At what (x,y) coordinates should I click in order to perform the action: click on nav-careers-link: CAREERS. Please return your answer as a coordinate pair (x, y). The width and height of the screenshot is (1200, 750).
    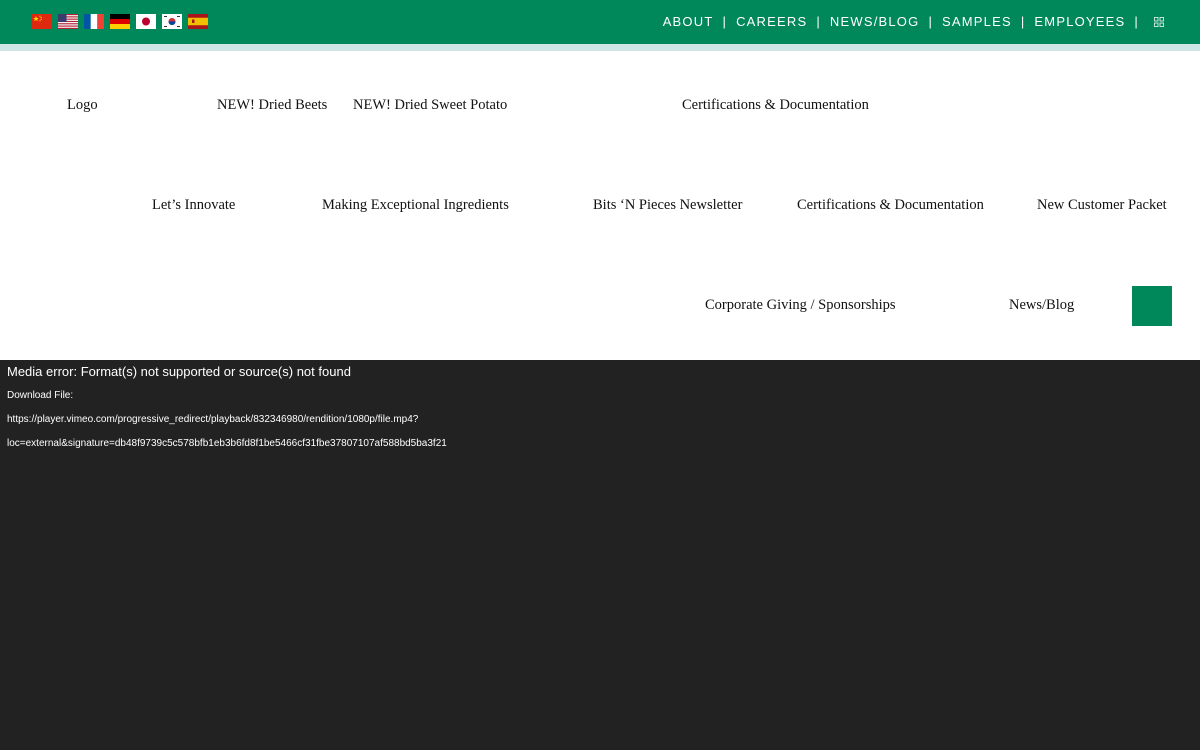
    Looking at the image, I should click on (771, 21).